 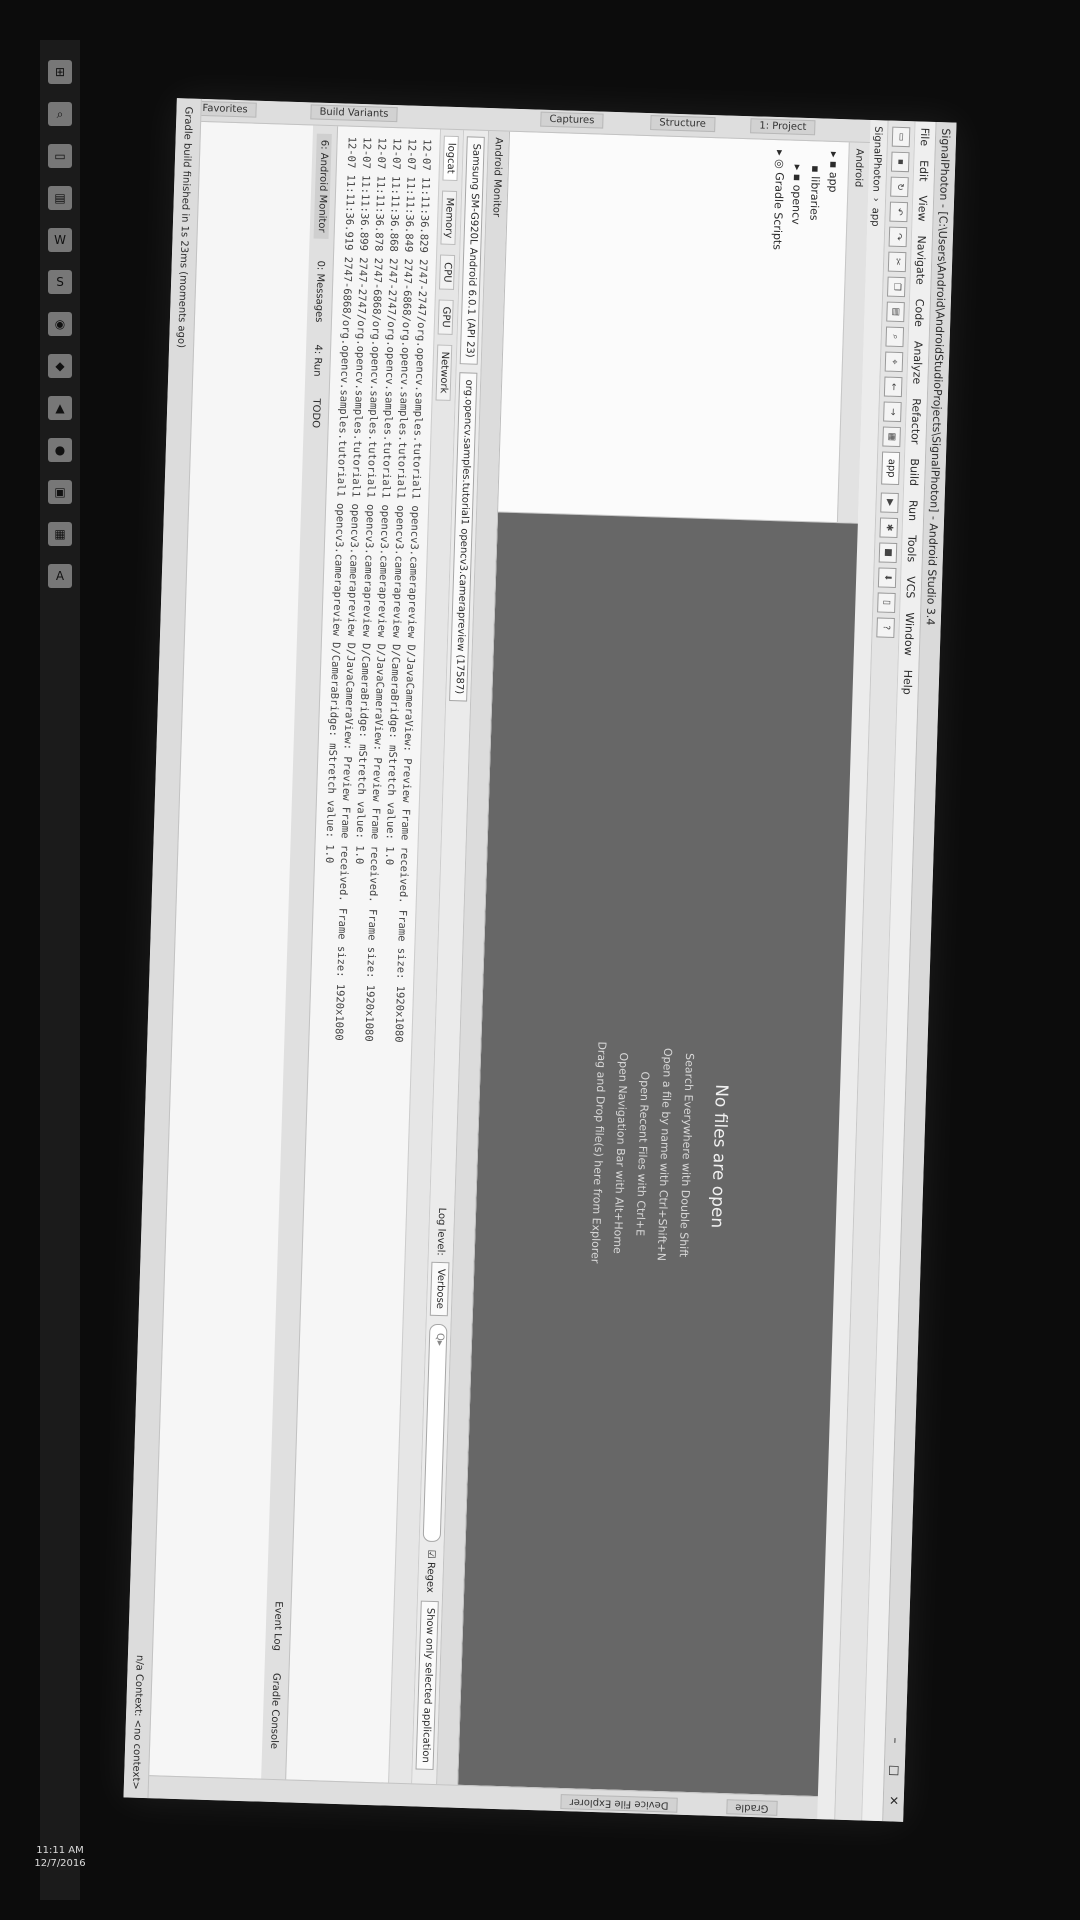 What do you see at coordinates (451, 158) in the screenshot?
I see `tab-logcat: logcat` at bounding box center [451, 158].